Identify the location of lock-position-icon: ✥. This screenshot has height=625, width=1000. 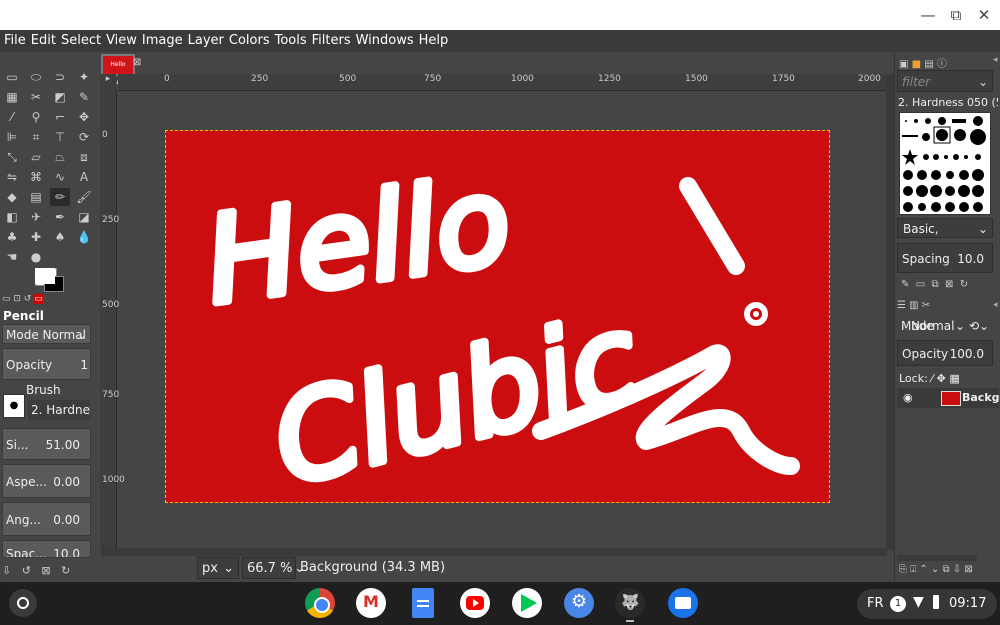
(941, 378).